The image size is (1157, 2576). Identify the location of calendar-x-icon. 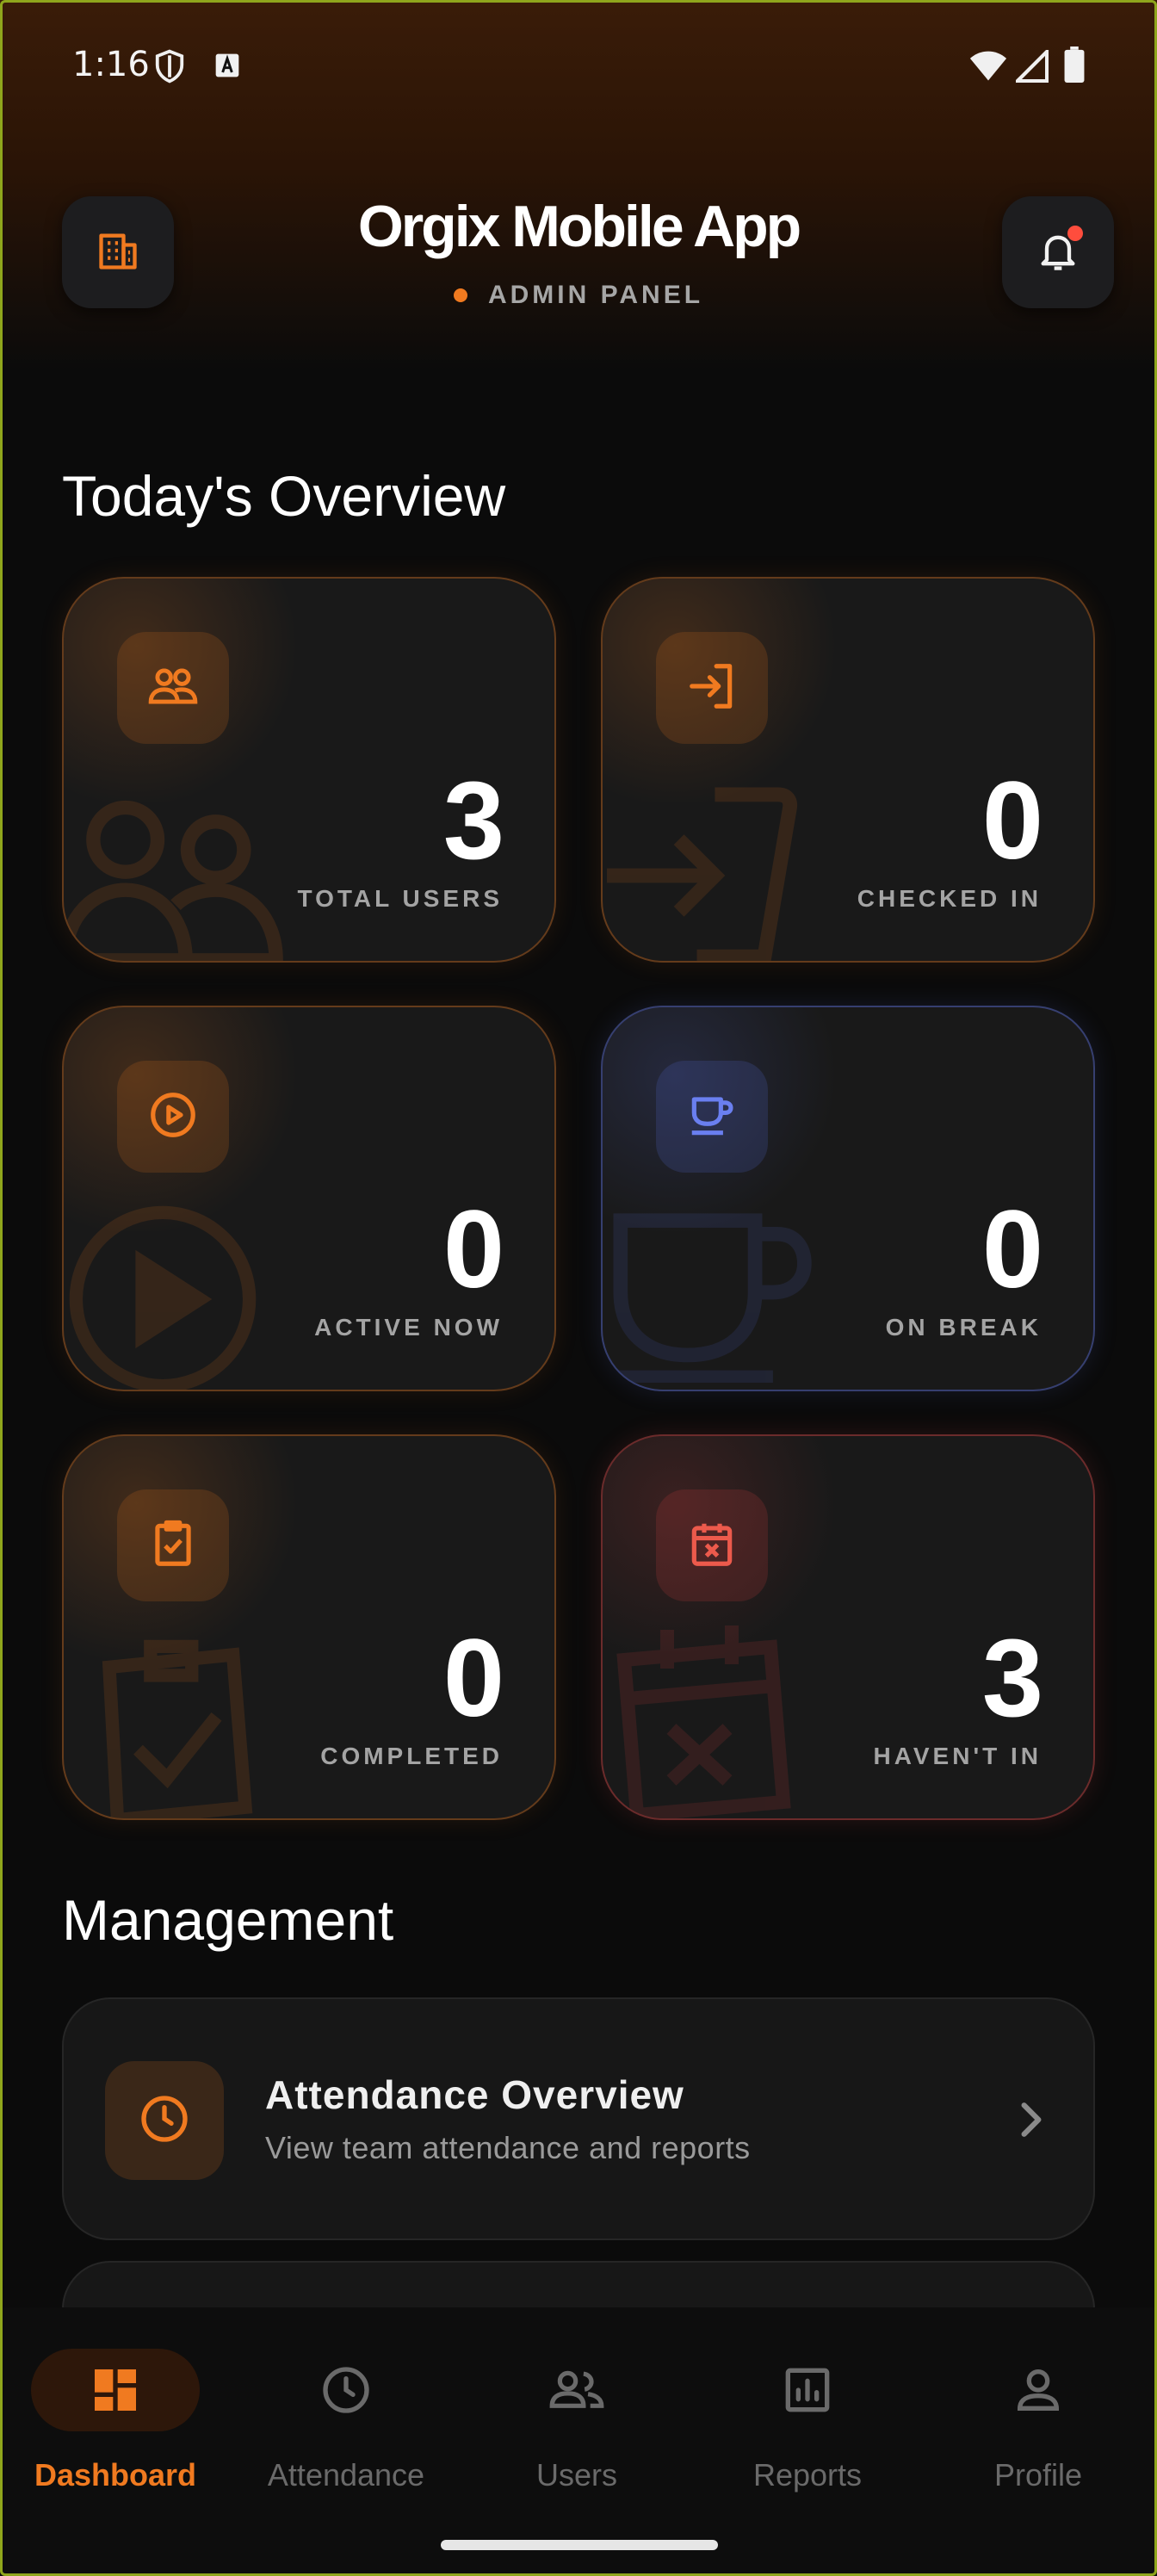
(712, 1546).